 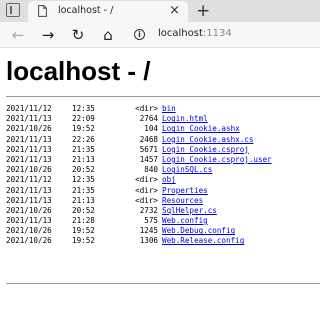 What do you see at coordinates (185, 221) in the screenshot?
I see `entry-link: Web.config` at bounding box center [185, 221].